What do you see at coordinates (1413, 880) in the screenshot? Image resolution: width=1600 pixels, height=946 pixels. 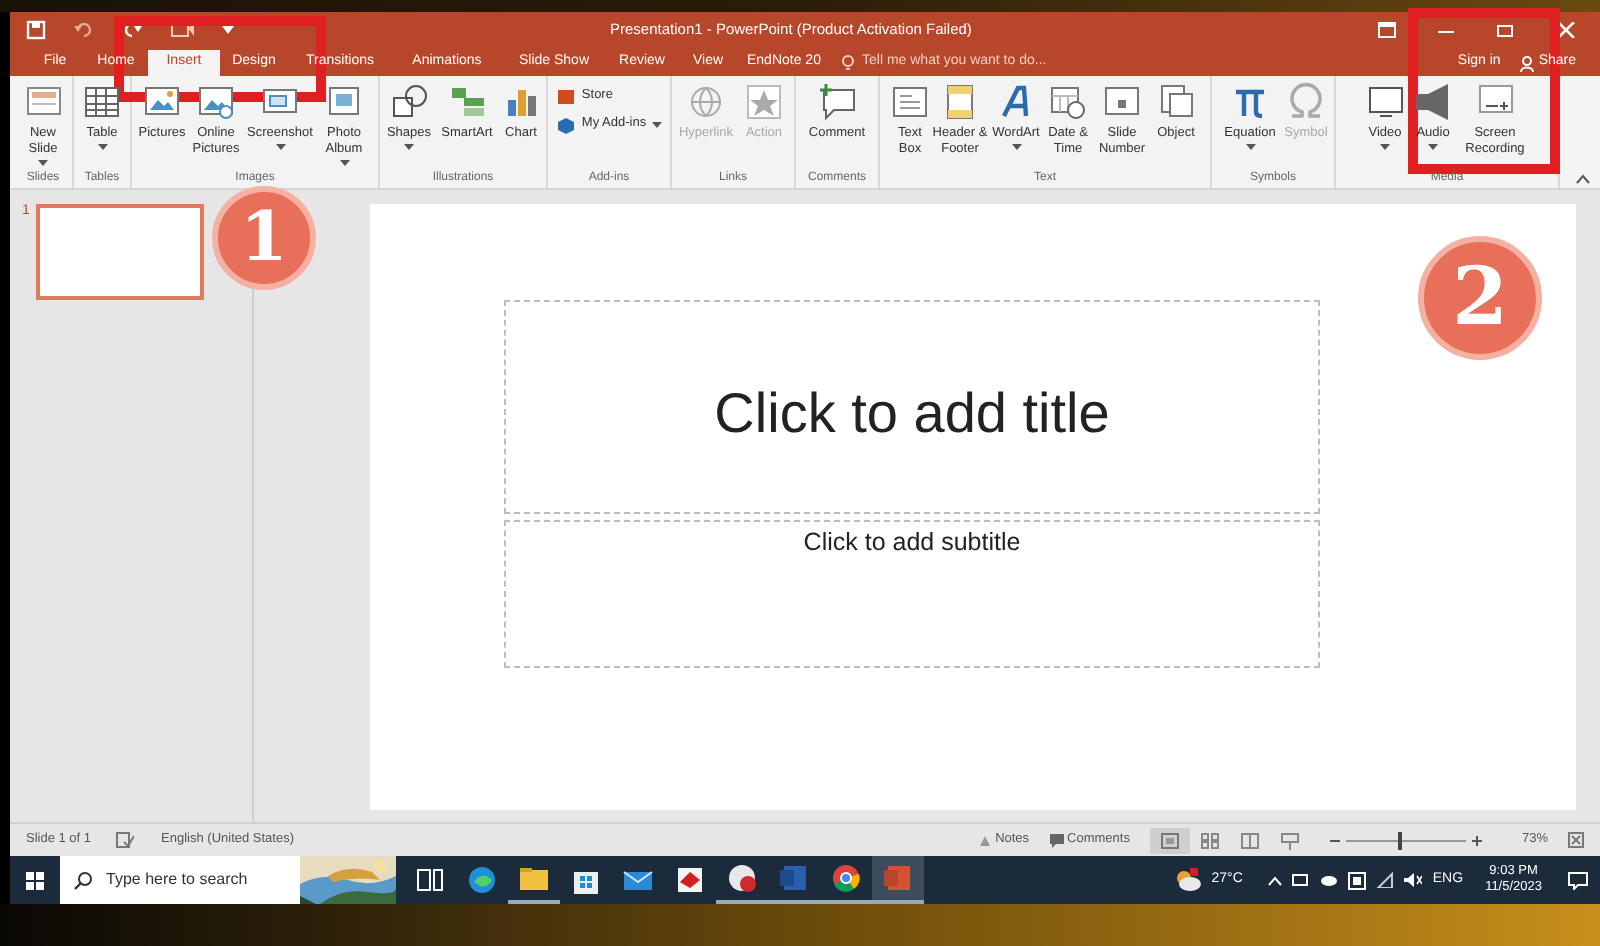 I see `volume-icon` at bounding box center [1413, 880].